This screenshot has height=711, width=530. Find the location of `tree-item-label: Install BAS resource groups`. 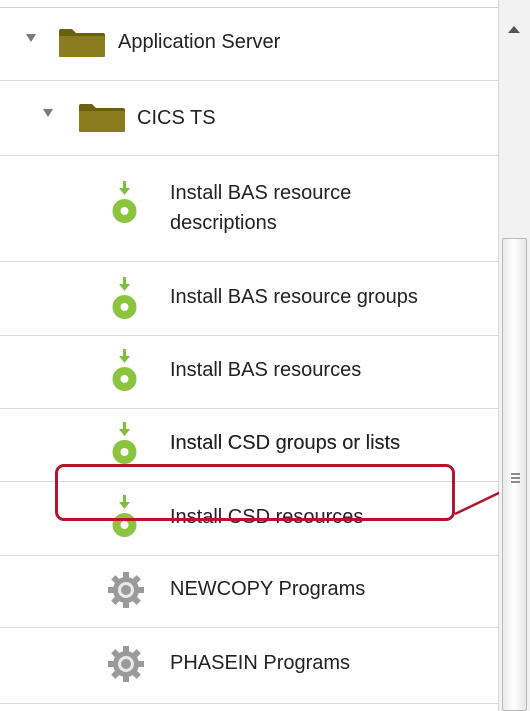

tree-item-label: Install BAS resource groups is located at coordinates (294, 297).